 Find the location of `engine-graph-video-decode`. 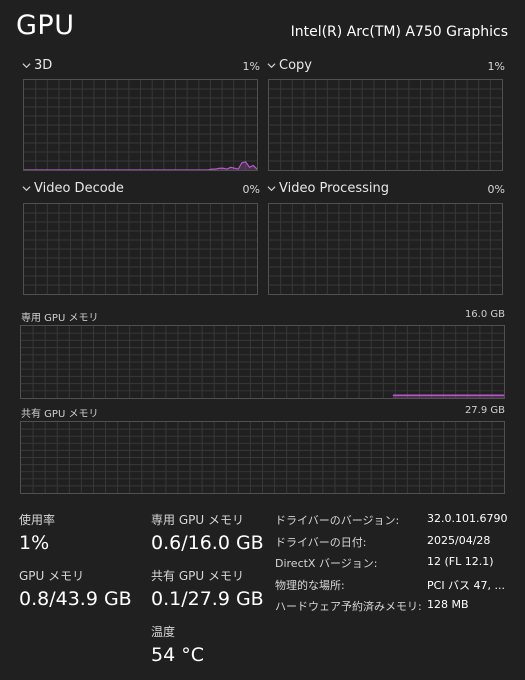

engine-graph-video-decode is located at coordinates (140, 249).